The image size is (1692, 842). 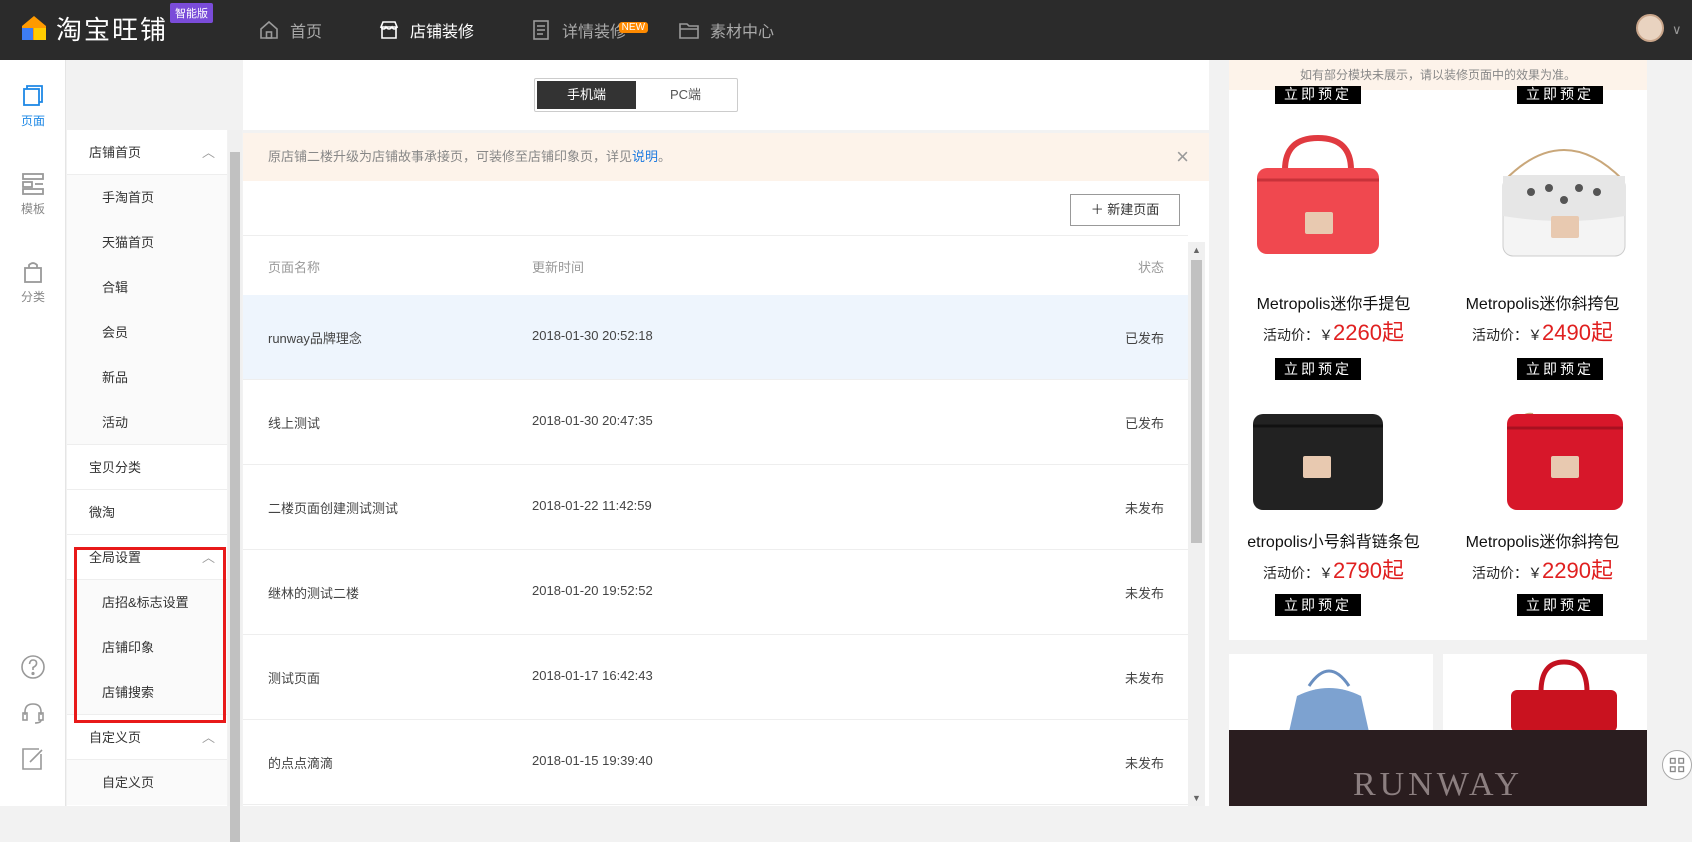 I want to click on close-icon: ×, so click(x=1182, y=157).